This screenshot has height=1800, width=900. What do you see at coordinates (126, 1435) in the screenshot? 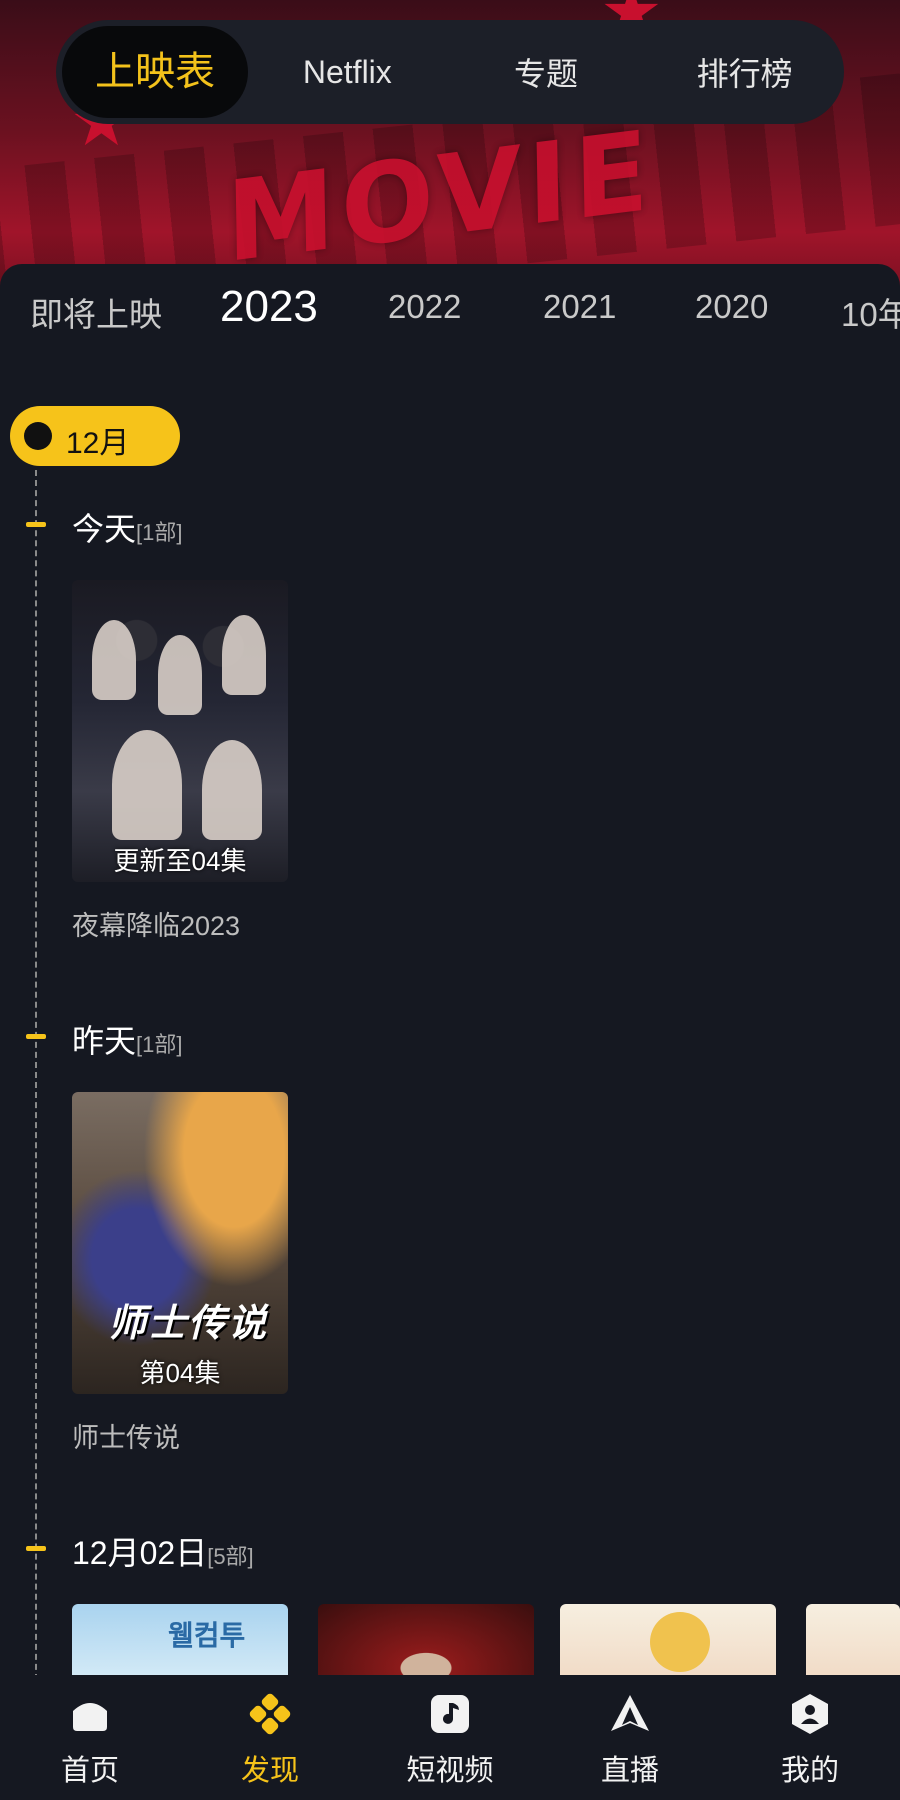
I see `poster-title: 师士传说` at bounding box center [126, 1435].